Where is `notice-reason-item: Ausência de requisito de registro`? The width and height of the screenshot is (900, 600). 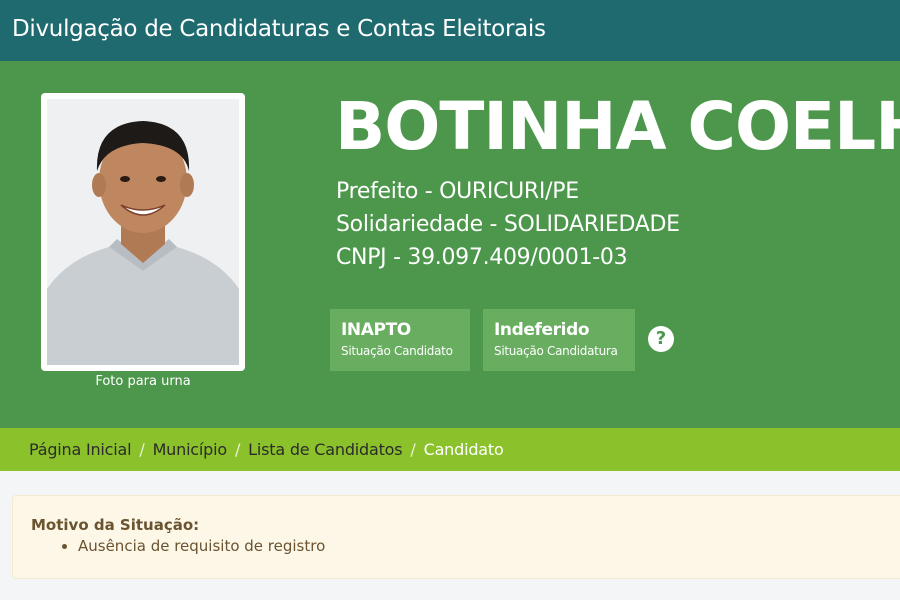 notice-reason-item: Ausência de requisito de registro is located at coordinates (485, 546).